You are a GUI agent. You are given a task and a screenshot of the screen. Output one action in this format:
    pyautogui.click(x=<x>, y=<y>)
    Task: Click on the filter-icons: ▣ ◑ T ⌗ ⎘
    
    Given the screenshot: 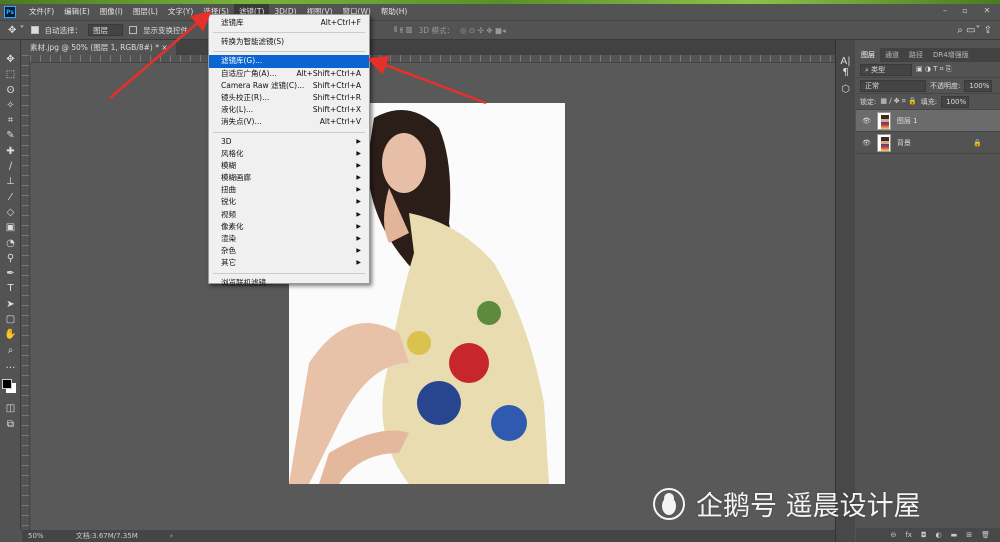 What is the action you would take?
    pyautogui.click(x=933, y=69)
    